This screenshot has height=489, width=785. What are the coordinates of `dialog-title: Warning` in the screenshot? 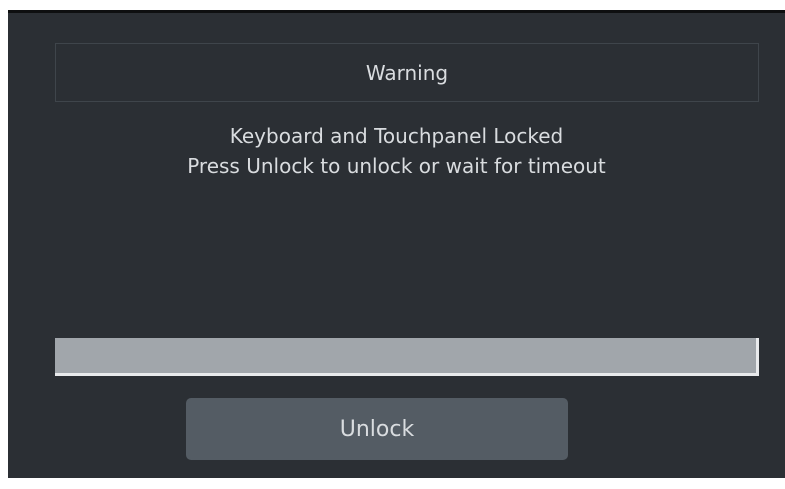 It's located at (407, 72).